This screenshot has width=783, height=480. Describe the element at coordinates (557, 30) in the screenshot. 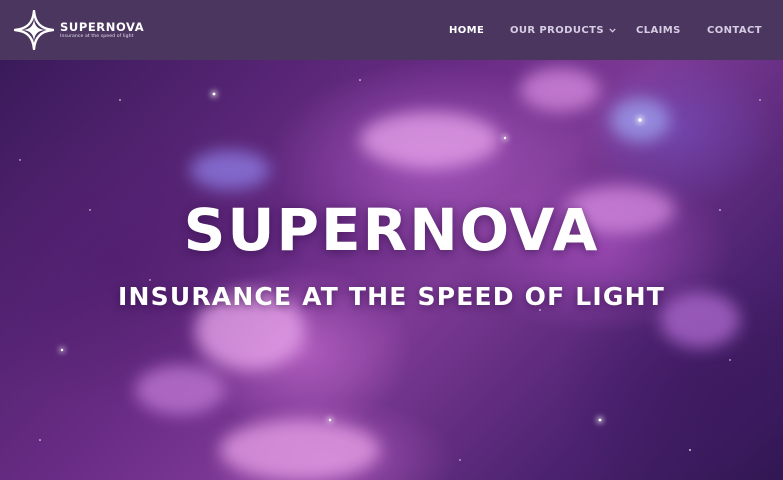

I see `nav-item-label: OUR PRODUCTS` at that location.